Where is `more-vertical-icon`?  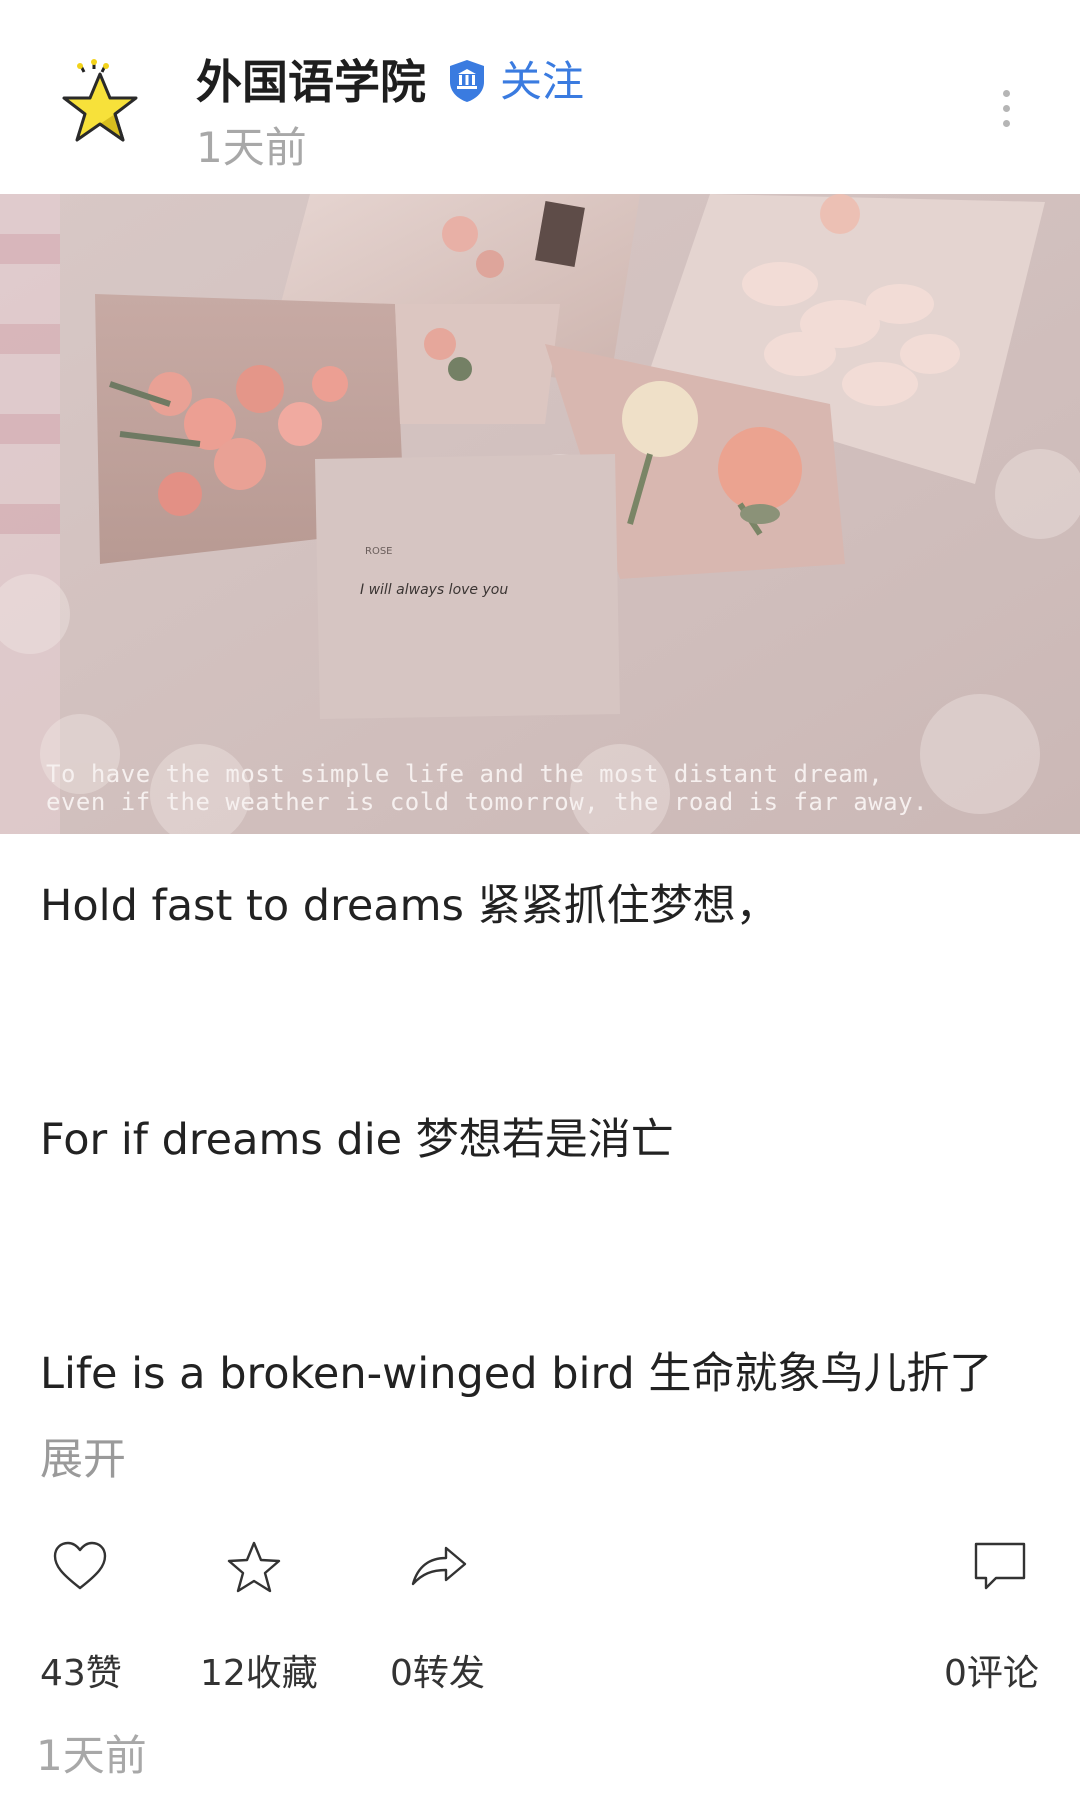
more-vertical-icon is located at coordinates (1006, 112).